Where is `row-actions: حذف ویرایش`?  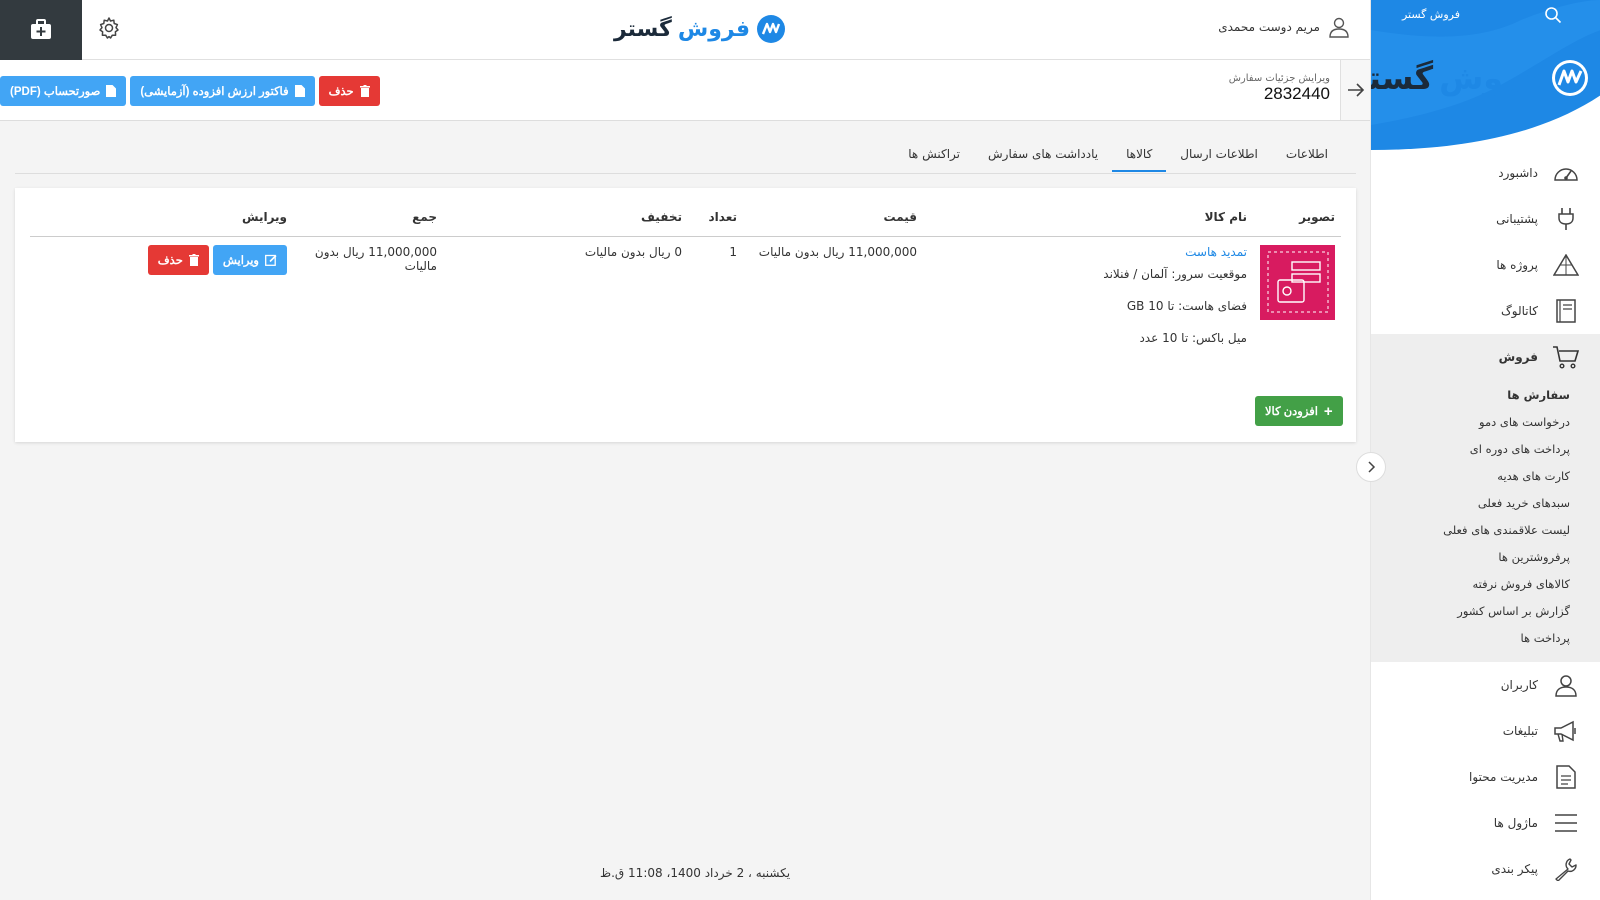
row-actions: حذف ویرایش is located at coordinates (161, 259).